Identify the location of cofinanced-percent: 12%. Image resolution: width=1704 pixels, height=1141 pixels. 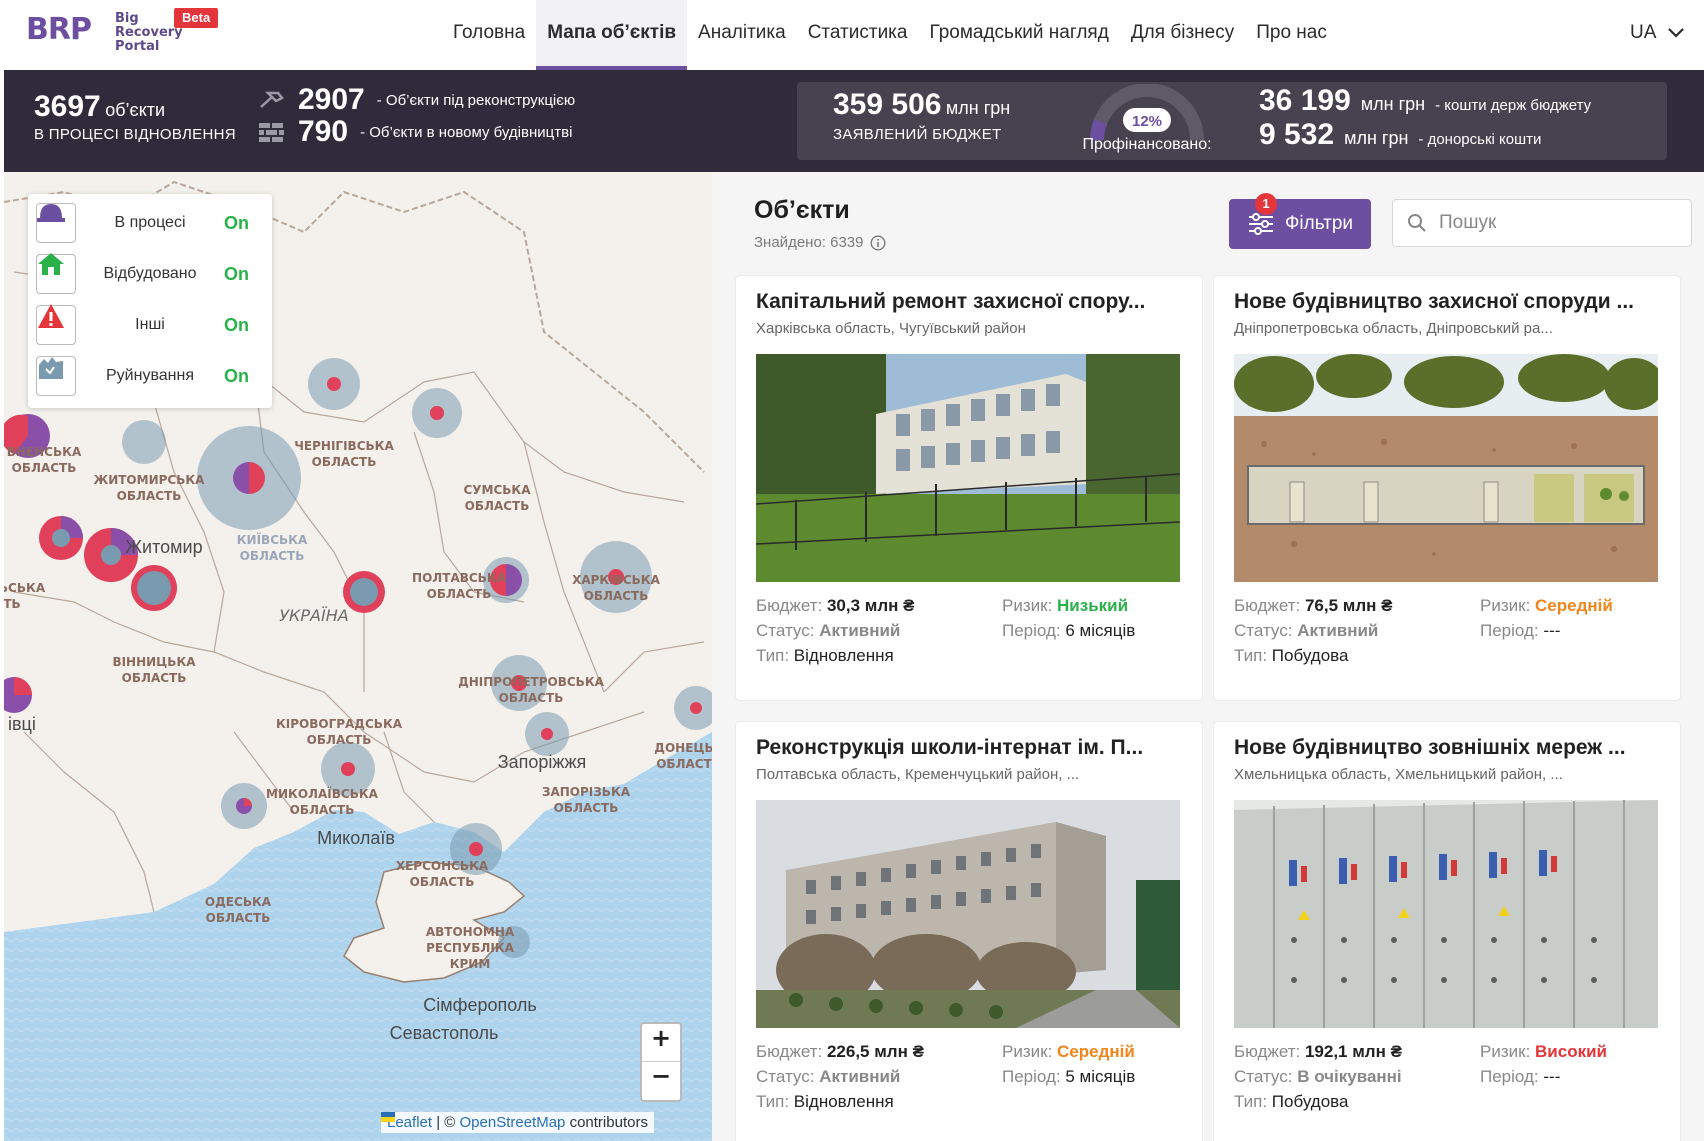
(1147, 121).